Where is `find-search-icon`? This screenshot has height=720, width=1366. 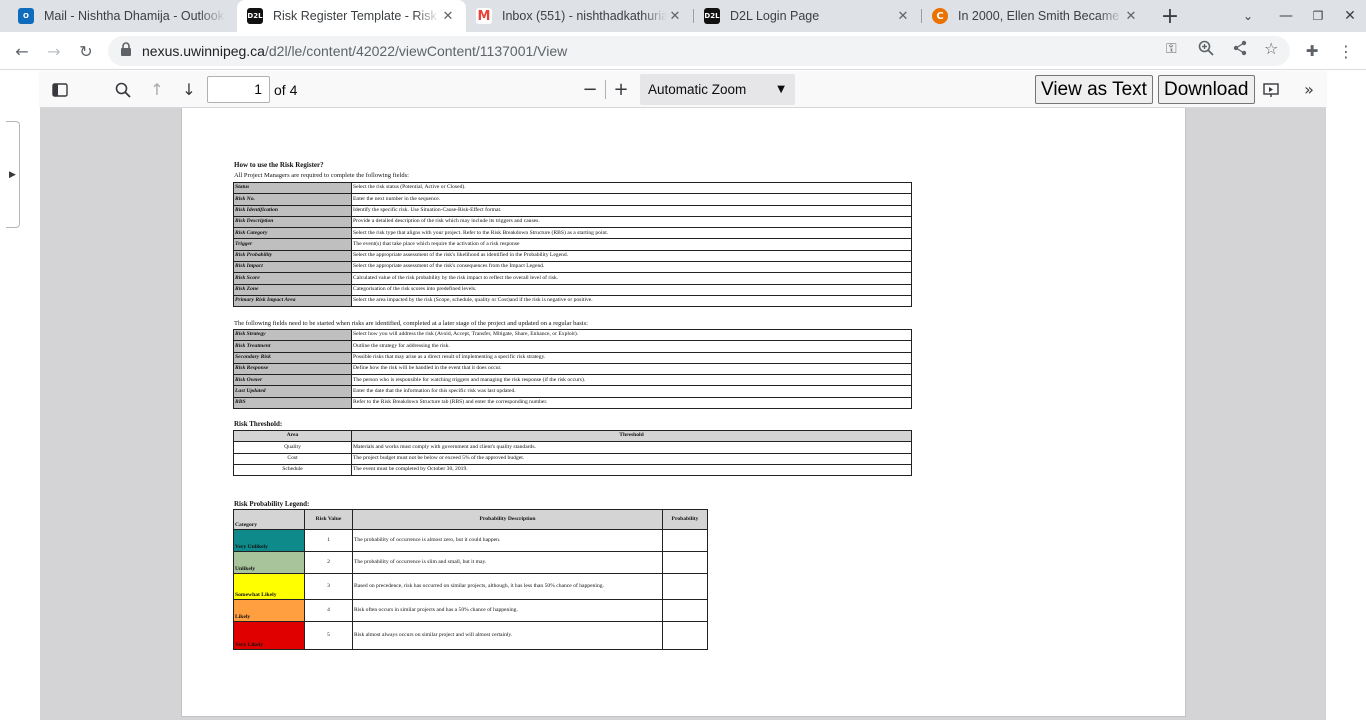
find-search-icon is located at coordinates (123, 89).